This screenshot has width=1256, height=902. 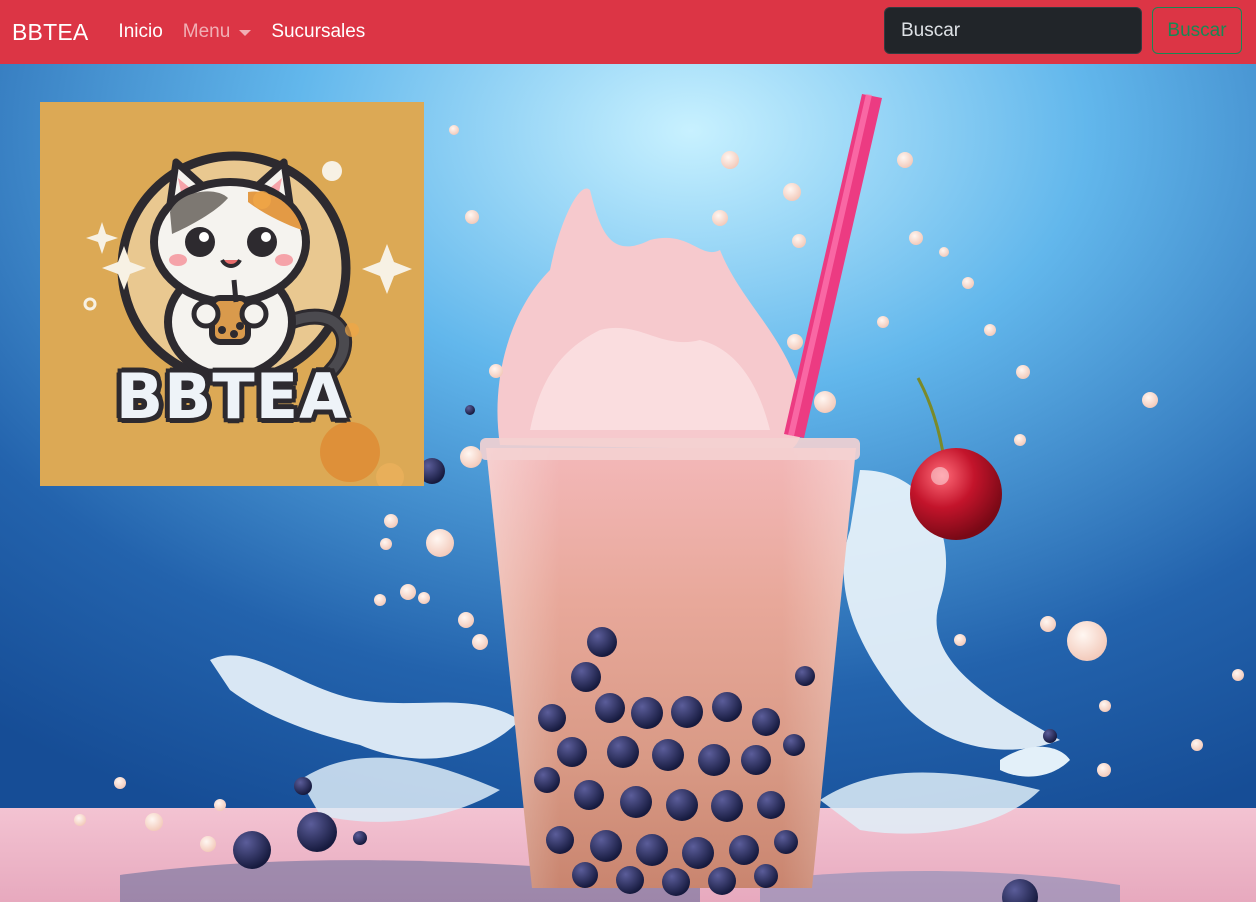 I want to click on caret-down-icon, so click(x=245, y=33).